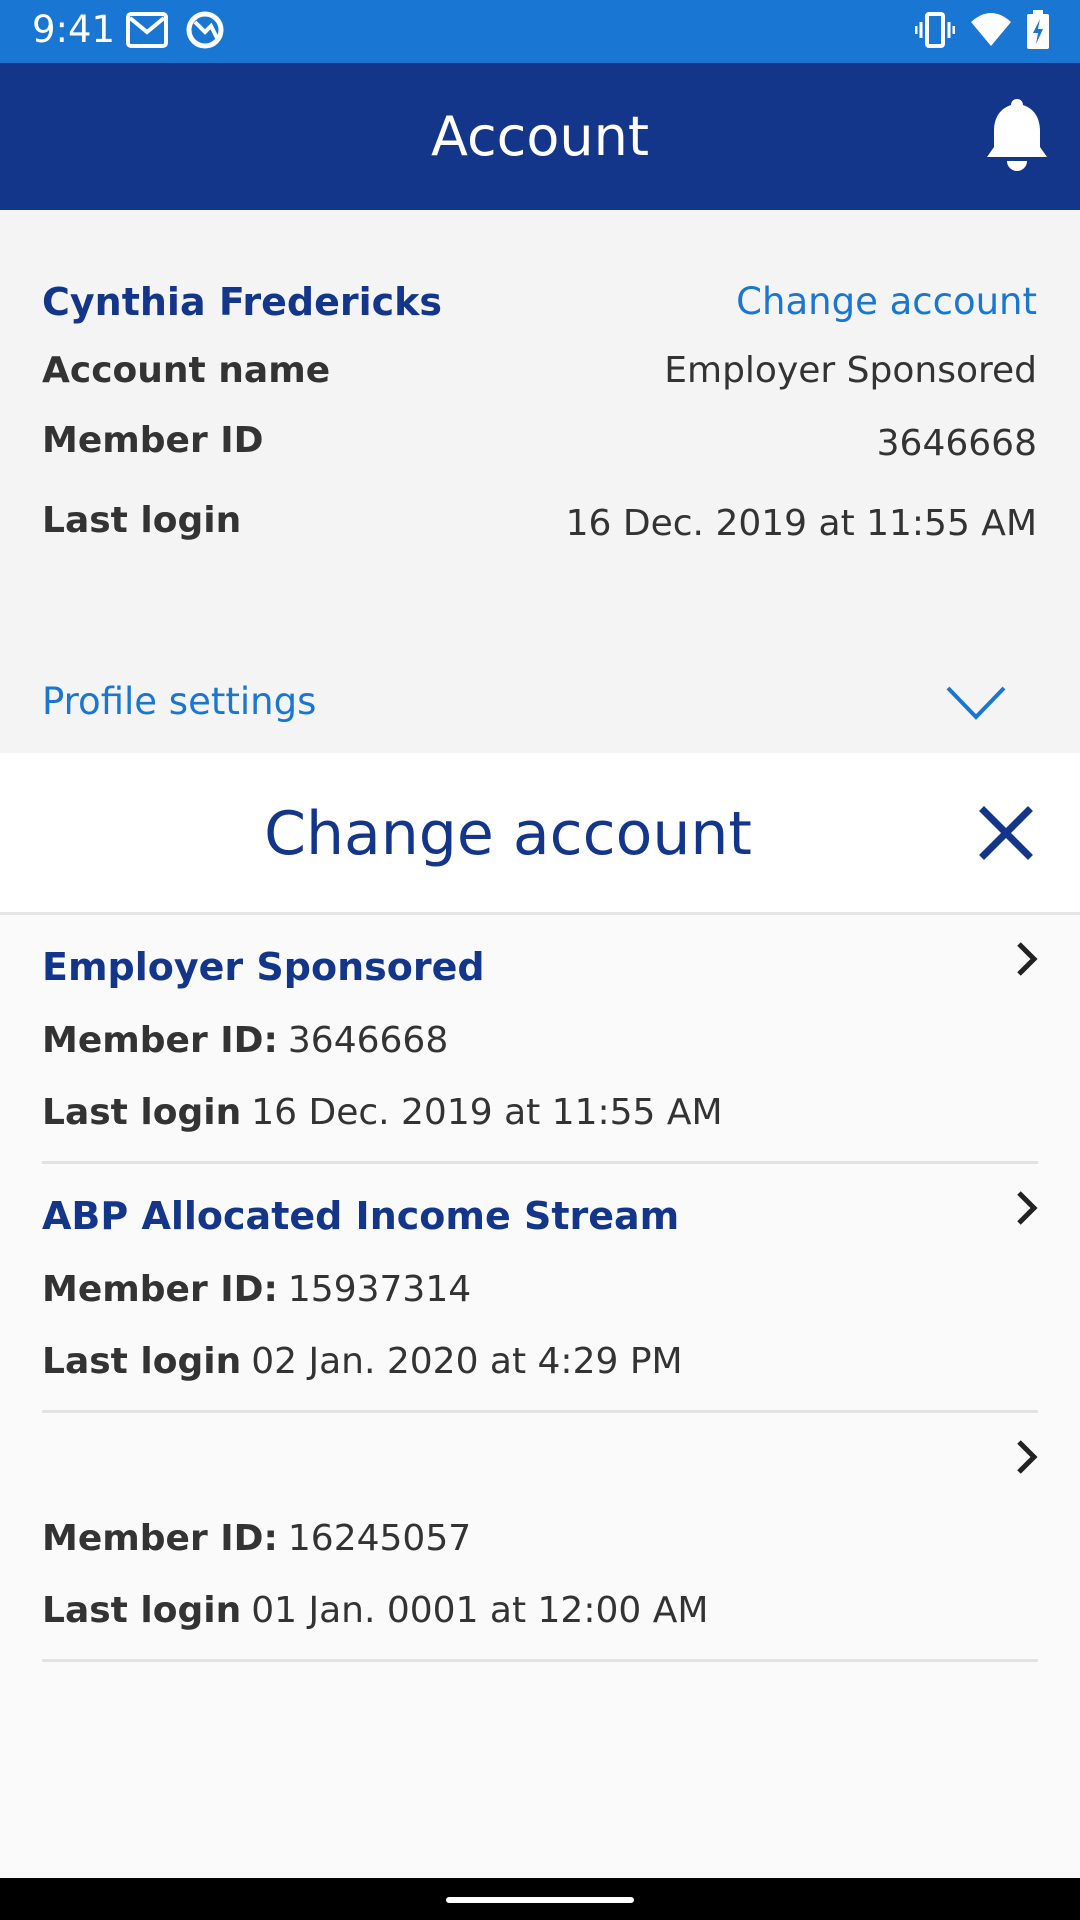  What do you see at coordinates (976, 705) in the screenshot?
I see `chevron-down-icon` at bounding box center [976, 705].